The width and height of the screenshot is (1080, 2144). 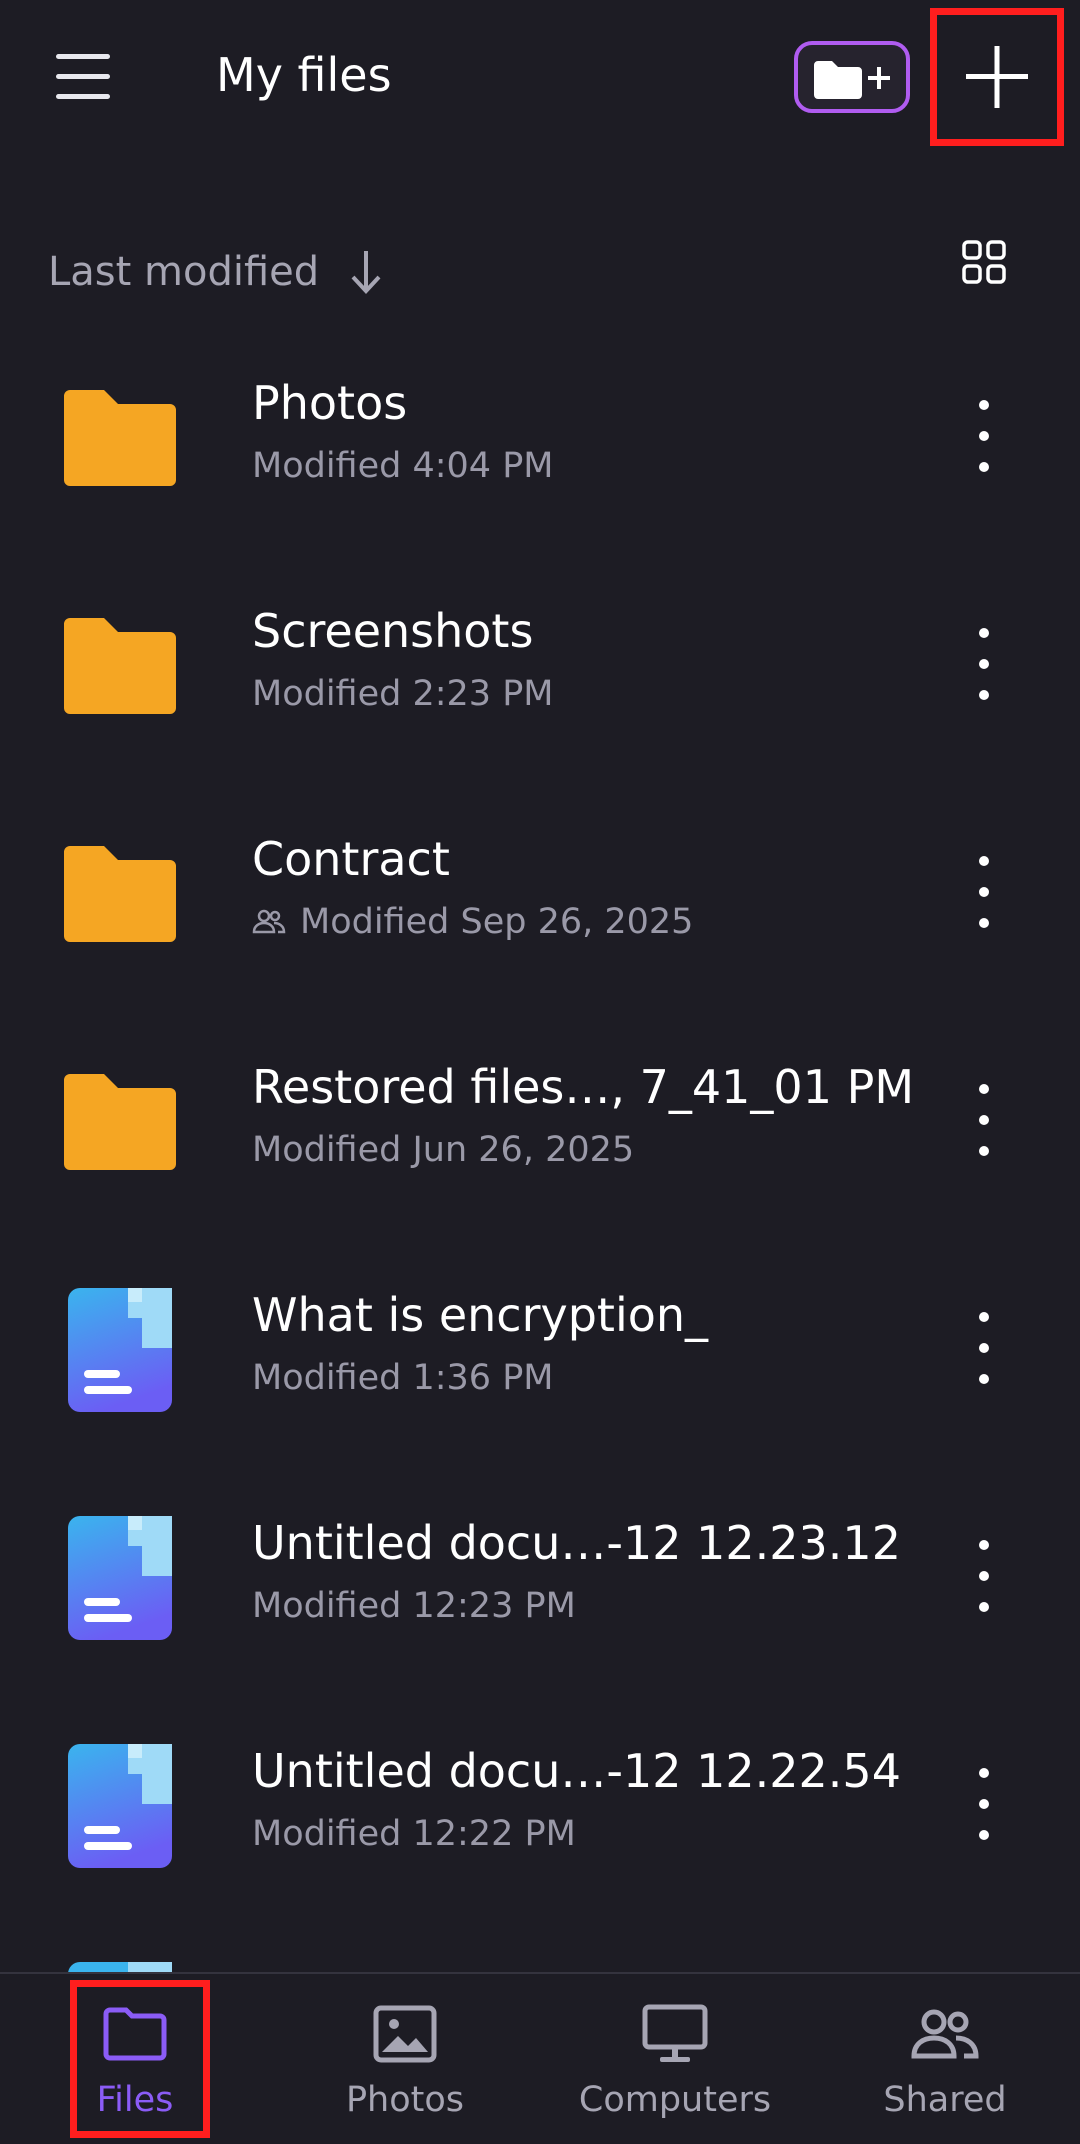 I want to click on nav-label: Photos, so click(x=405, y=2100).